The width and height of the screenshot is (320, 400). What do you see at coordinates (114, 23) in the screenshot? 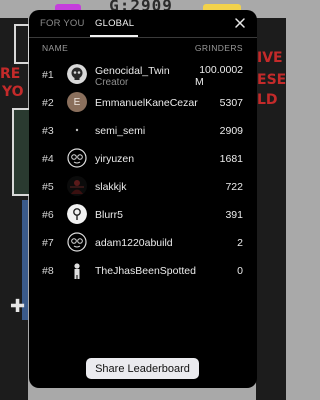
I see `tab-global: GLOBAL` at bounding box center [114, 23].